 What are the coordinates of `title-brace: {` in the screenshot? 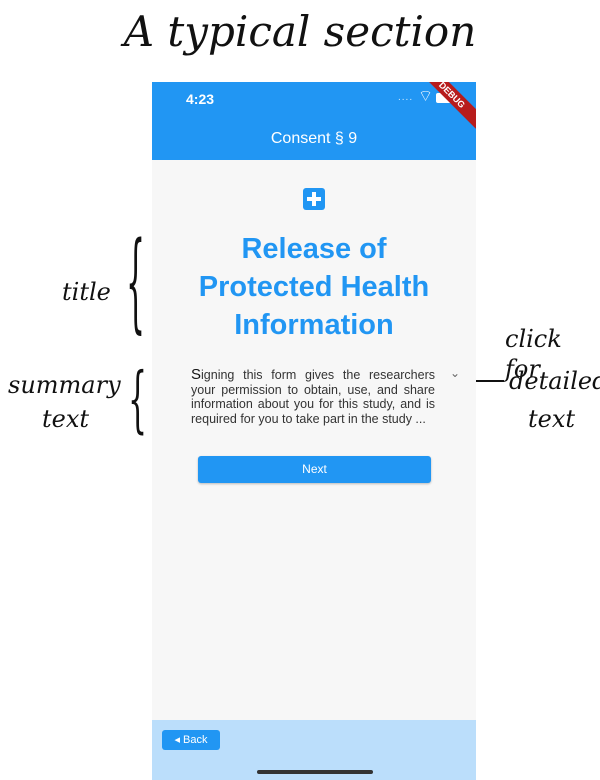 It's located at (136, 284).